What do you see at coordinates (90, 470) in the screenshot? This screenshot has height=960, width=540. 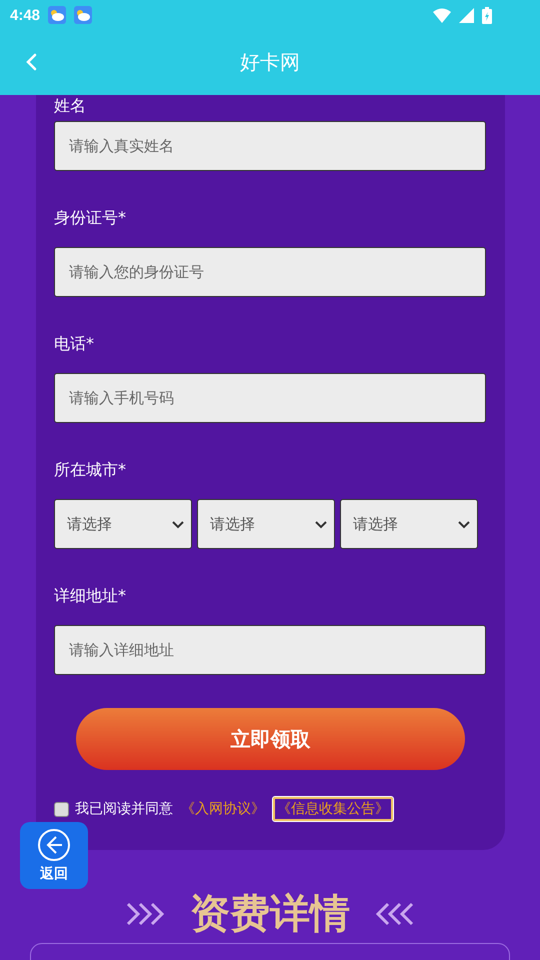 I see `field-label: 所在城市*` at bounding box center [90, 470].